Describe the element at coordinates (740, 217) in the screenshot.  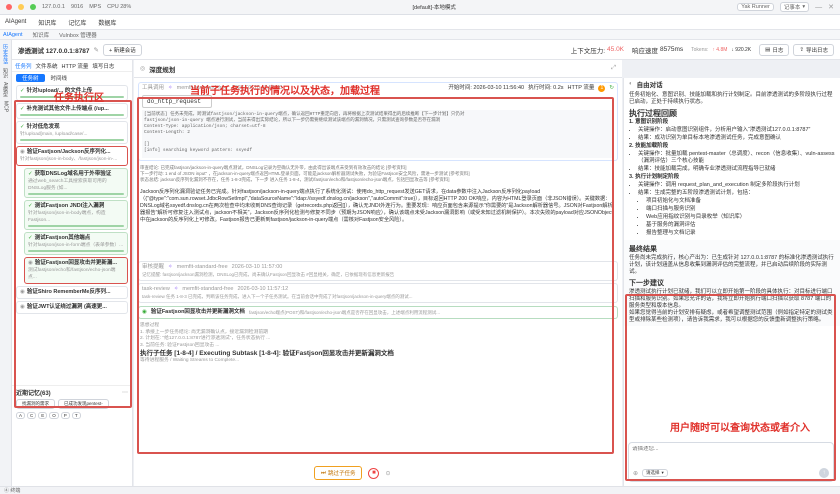
I see `step-item: Web应用指纹识别与目录枚举（知识库）` at that location.